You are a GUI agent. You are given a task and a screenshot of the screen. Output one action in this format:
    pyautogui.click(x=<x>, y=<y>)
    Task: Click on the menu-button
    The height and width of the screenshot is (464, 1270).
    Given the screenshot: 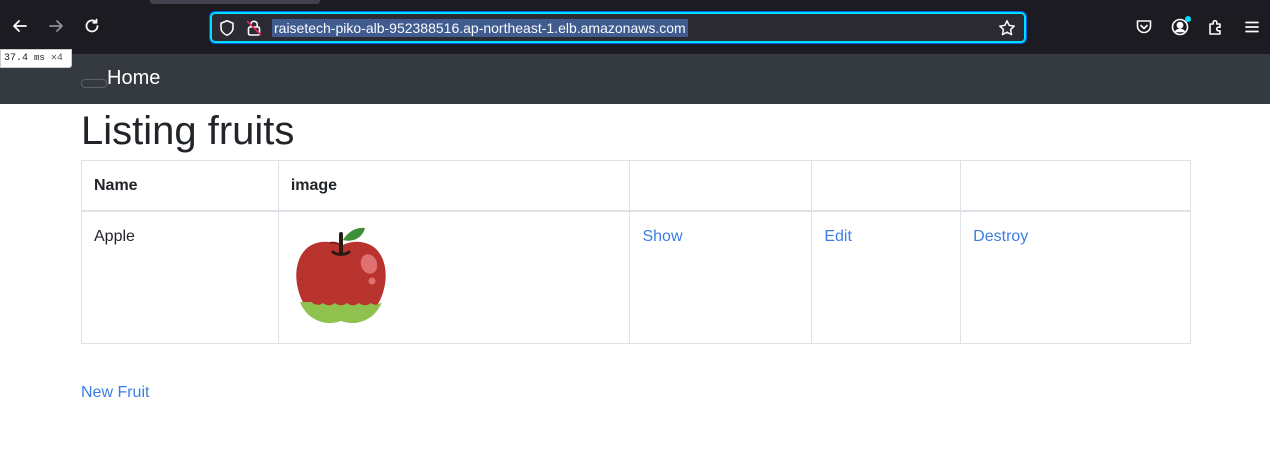 What is the action you would take?
    pyautogui.click(x=1252, y=27)
    